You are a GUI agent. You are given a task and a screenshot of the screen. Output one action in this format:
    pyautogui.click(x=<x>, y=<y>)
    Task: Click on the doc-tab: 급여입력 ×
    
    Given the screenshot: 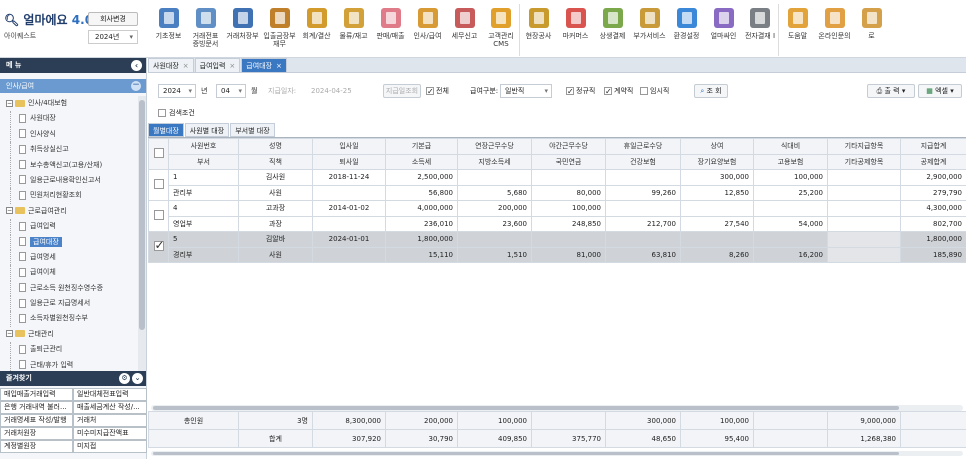 What is the action you would take?
    pyautogui.click(x=217, y=65)
    